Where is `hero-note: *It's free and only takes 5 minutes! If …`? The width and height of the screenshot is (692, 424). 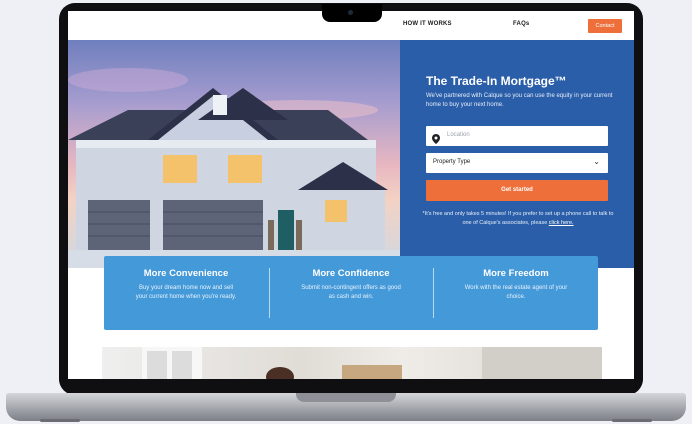 hero-note: *It's free and only takes 5 minutes! If … is located at coordinates (518, 218).